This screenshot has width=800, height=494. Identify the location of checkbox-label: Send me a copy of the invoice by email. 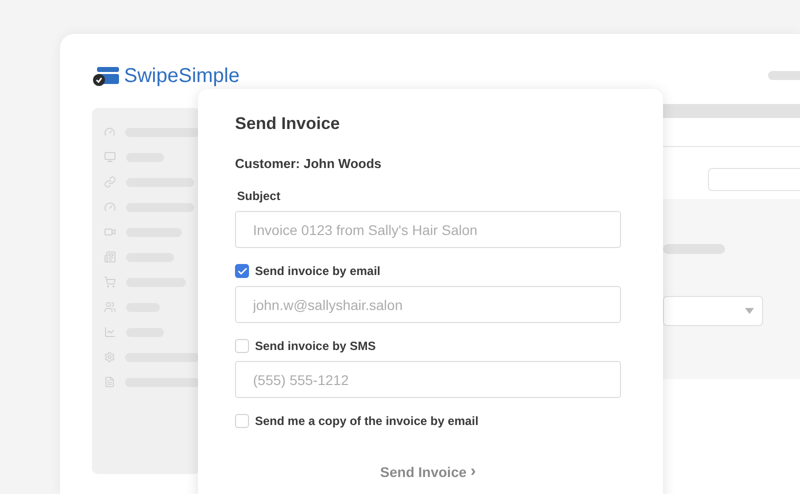
(366, 421).